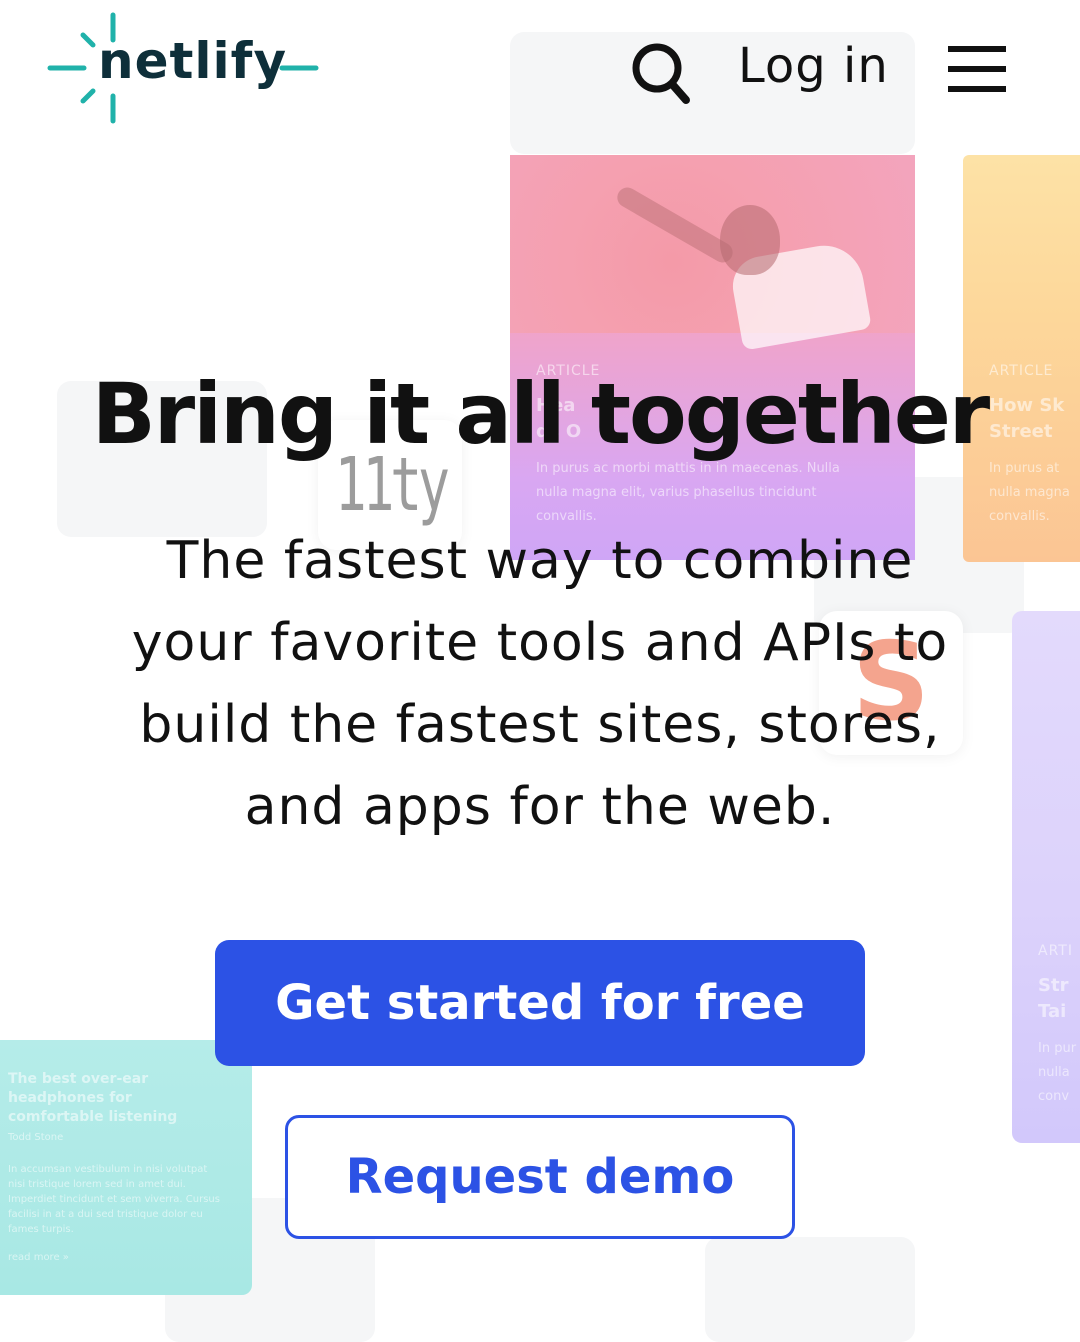 The image size is (1080, 1342). I want to click on login-link: Log in, so click(813, 66).